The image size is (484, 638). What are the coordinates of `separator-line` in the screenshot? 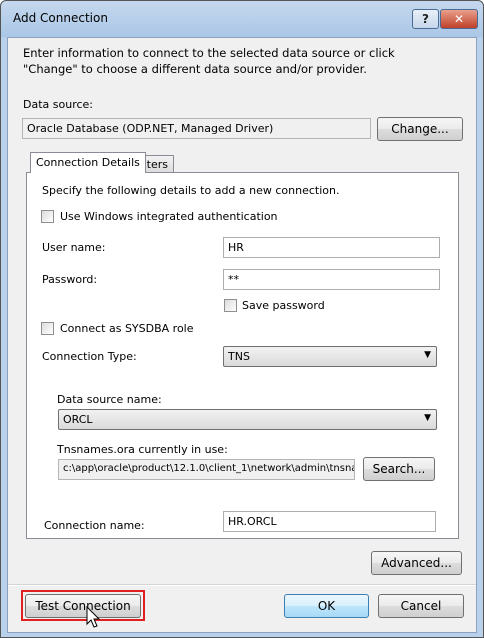 It's located at (242, 585).